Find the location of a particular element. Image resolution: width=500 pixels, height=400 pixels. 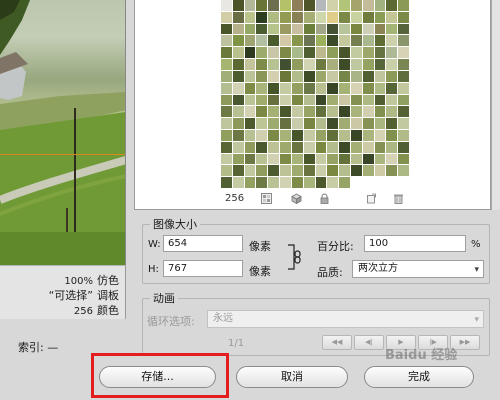

cube-icon is located at coordinates (296, 198).